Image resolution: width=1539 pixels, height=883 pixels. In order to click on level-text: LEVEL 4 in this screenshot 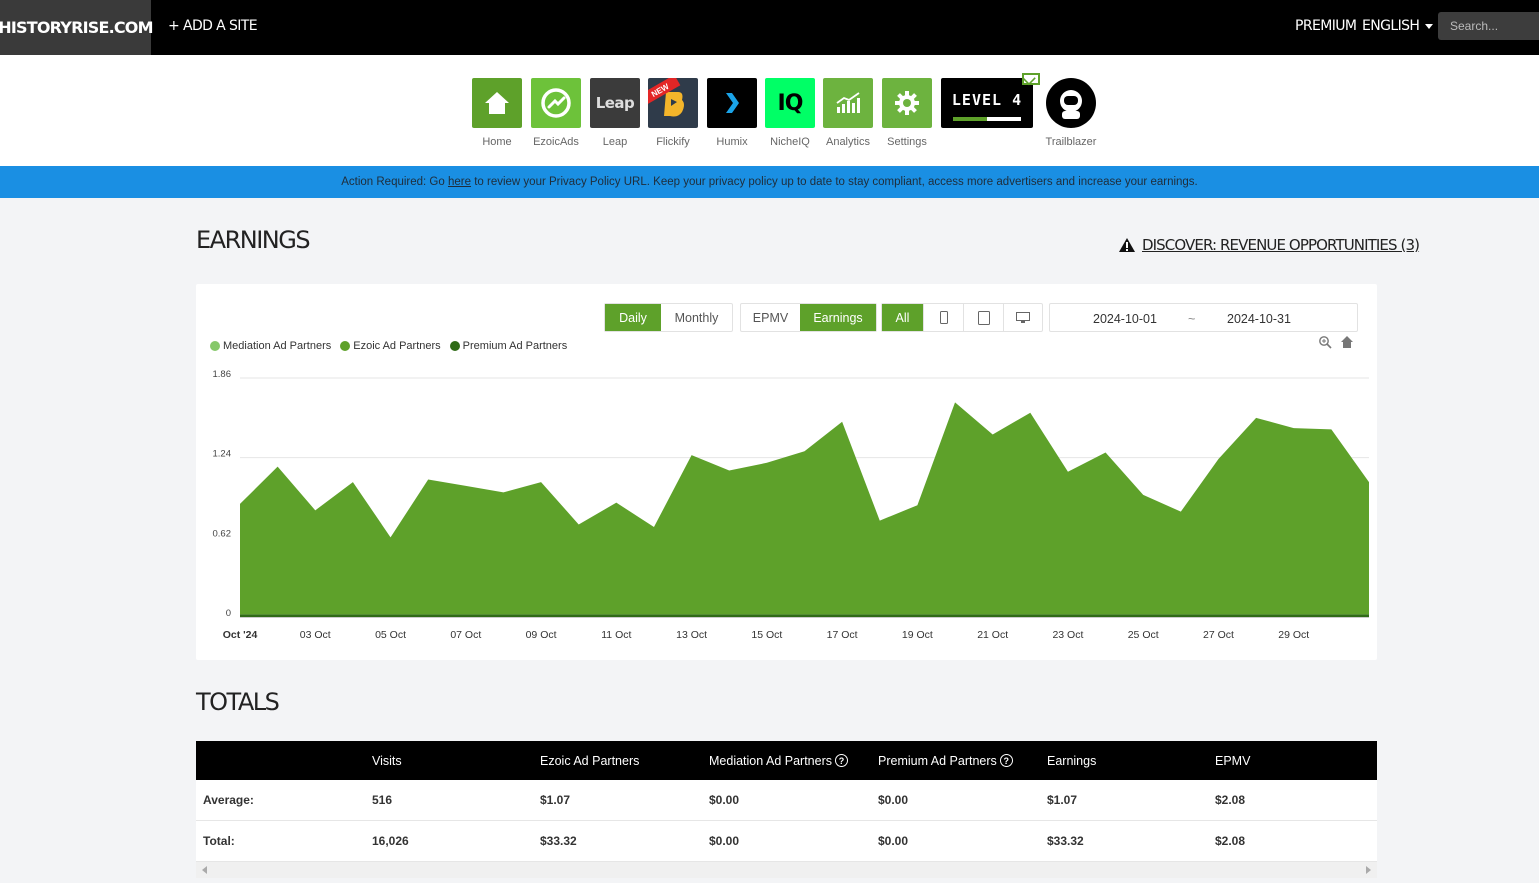, I will do `click(987, 100)`.